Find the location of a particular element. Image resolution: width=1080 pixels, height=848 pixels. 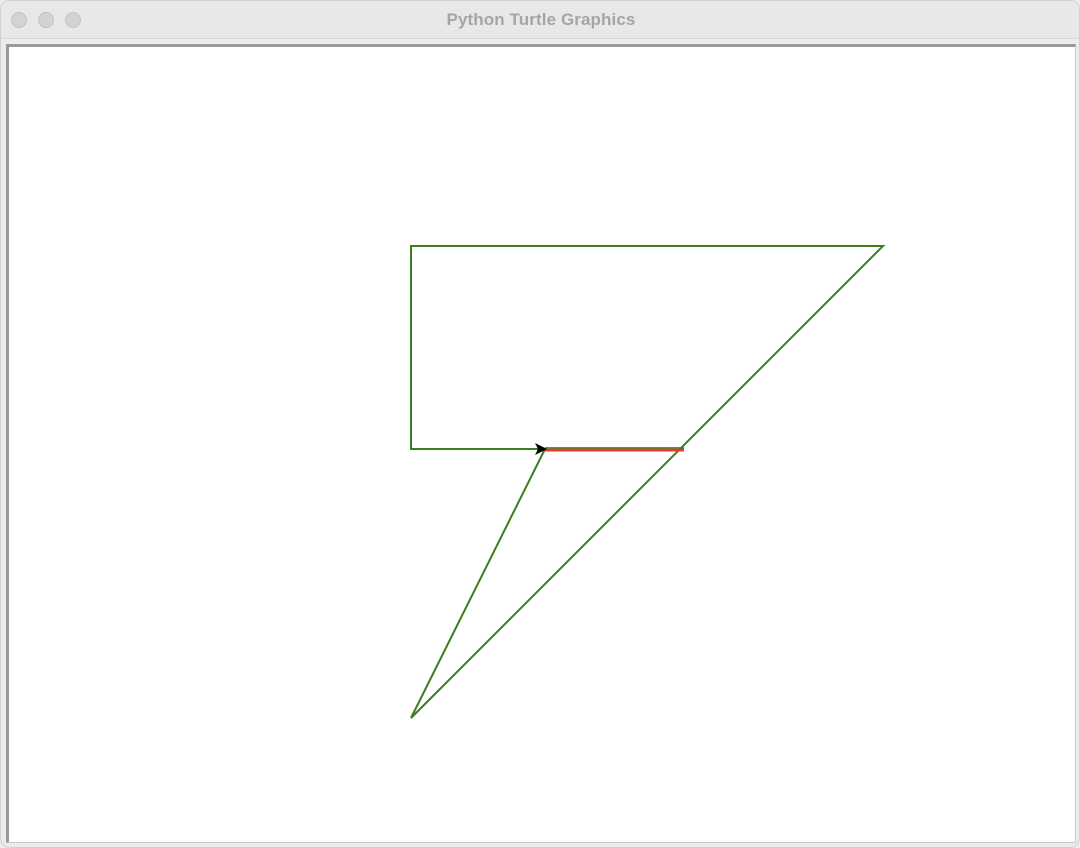

window-title: Python Turtle Graphics is located at coordinates (541, 19).